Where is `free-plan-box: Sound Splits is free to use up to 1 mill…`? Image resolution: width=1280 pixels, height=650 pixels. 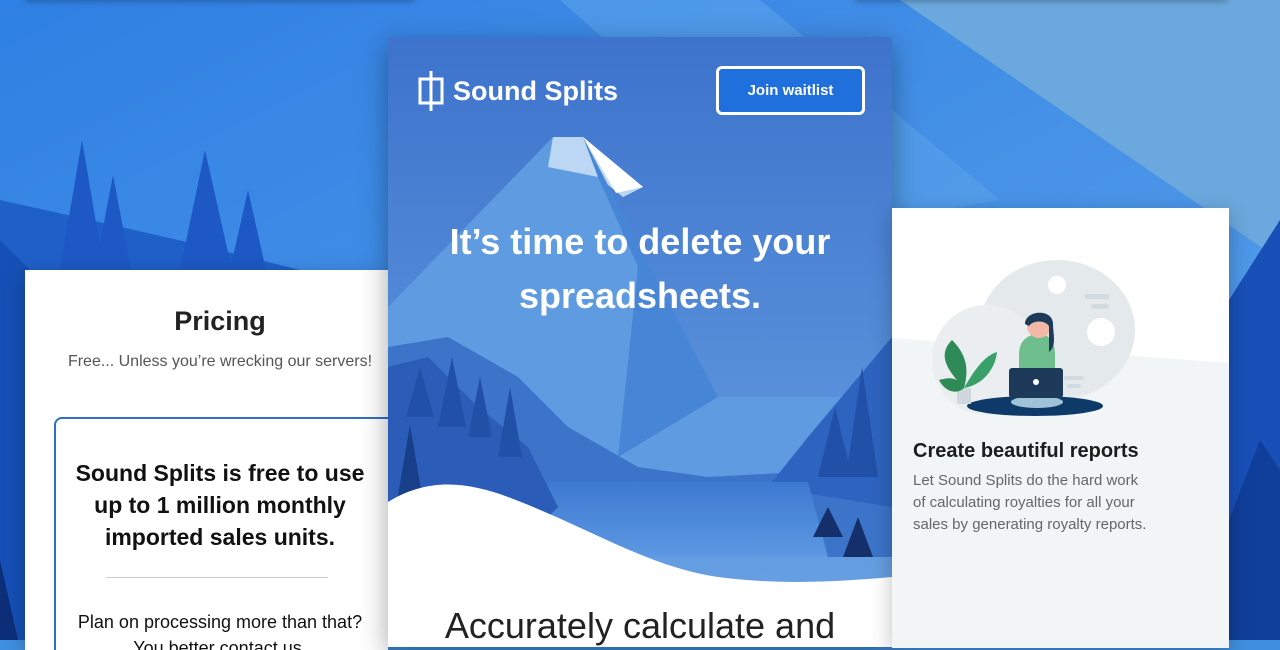
free-plan-box: Sound Splits is free to use up to 1 mill… is located at coordinates (221, 533).